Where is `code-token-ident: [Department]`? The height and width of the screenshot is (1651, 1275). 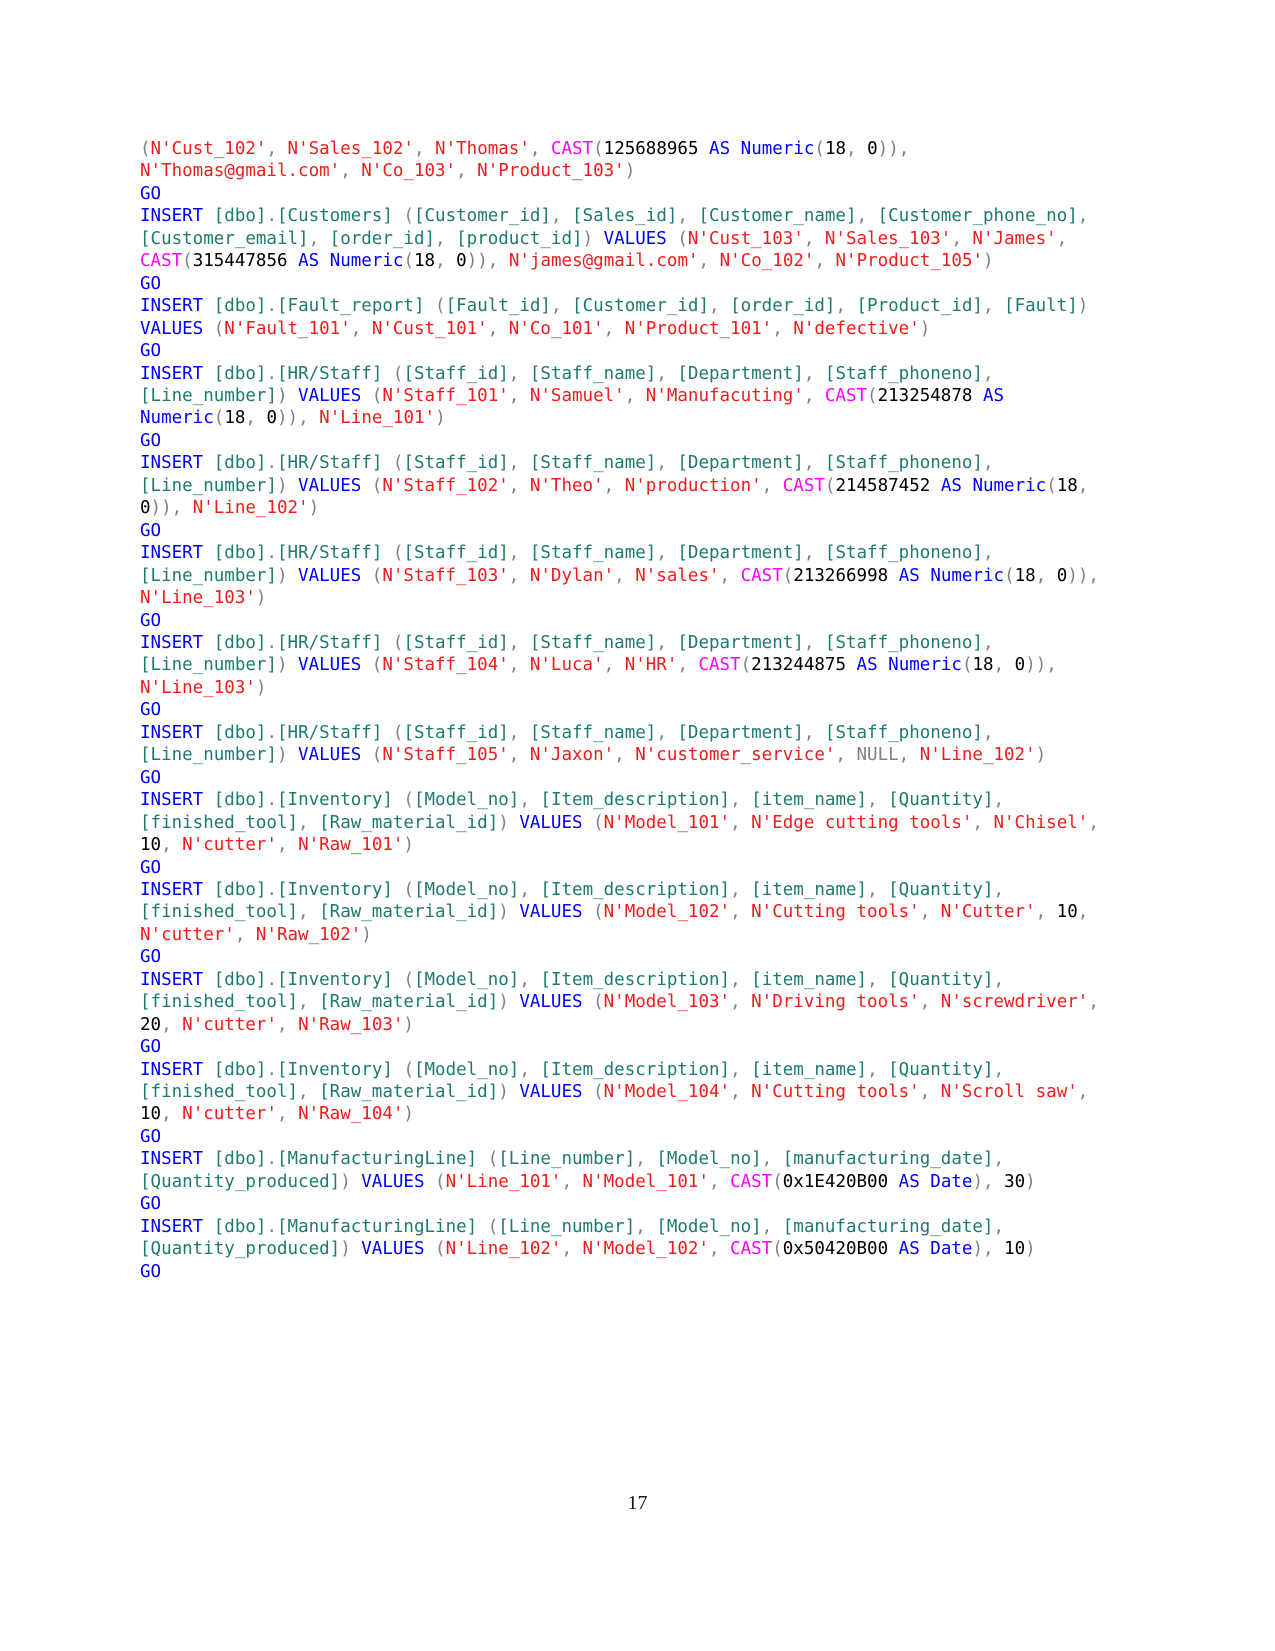
code-token-ident: [Department] is located at coordinates (740, 732).